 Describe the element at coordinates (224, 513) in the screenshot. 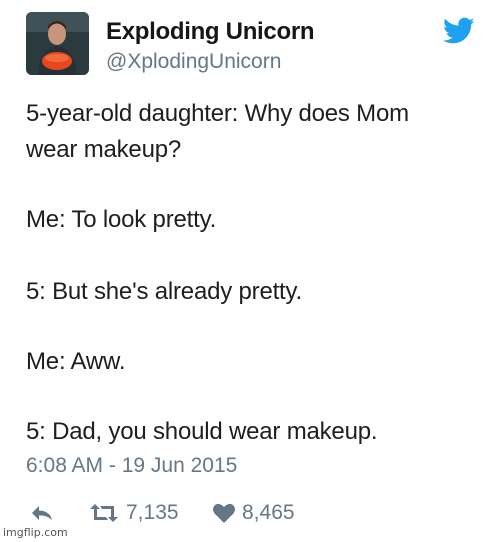

I see `heart-icon` at that location.